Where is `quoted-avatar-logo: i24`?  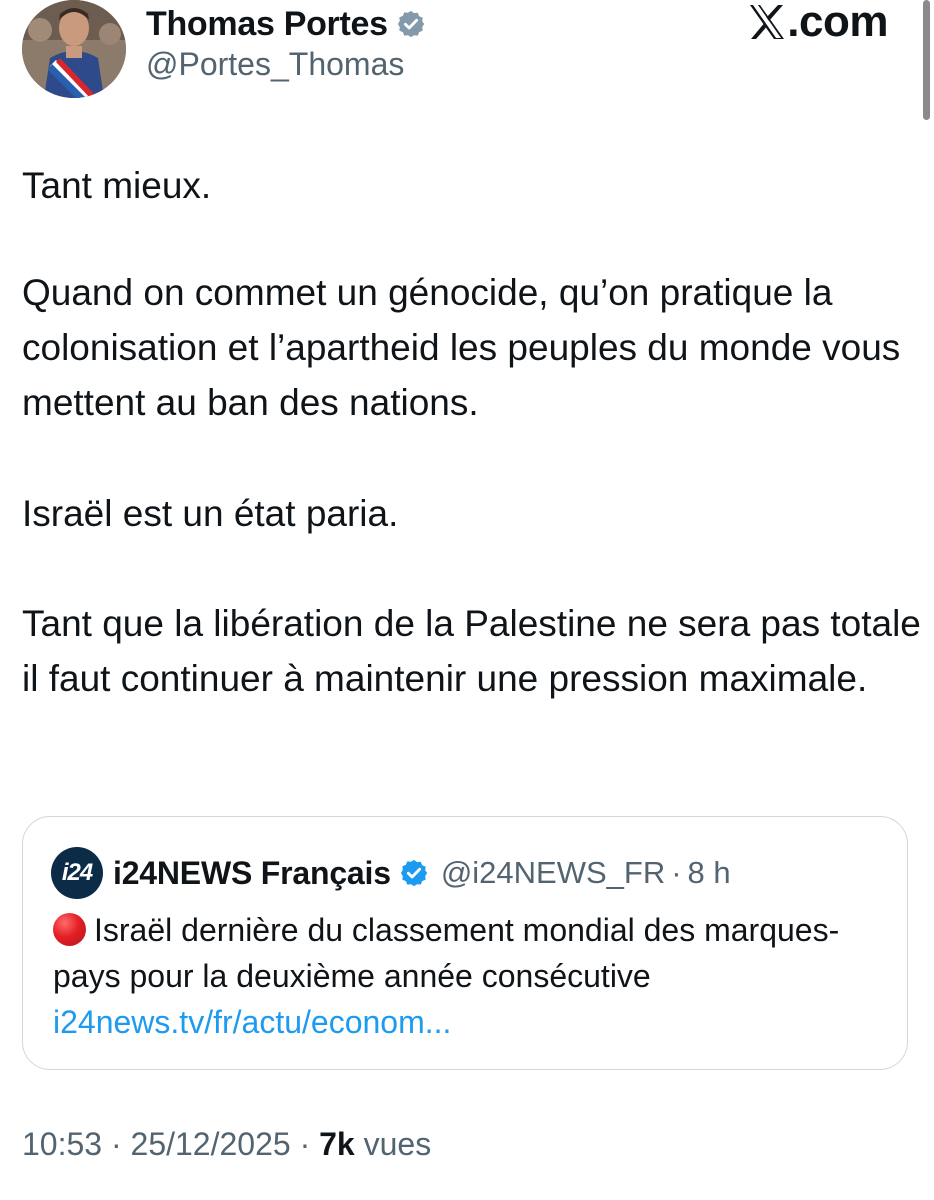
quoted-avatar-logo: i24 is located at coordinates (77, 872).